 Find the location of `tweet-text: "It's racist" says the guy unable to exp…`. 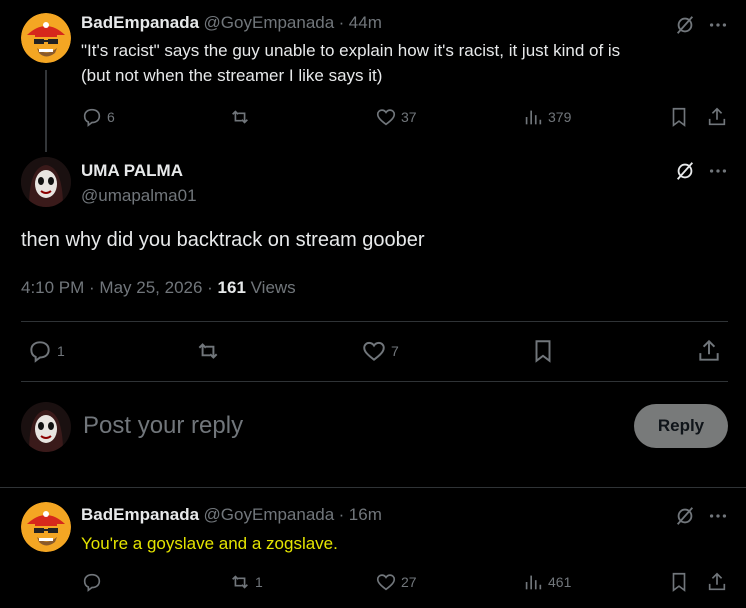

tweet-text: "It's racist" says the guy unable to exp… is located at coordinates (396, 63).